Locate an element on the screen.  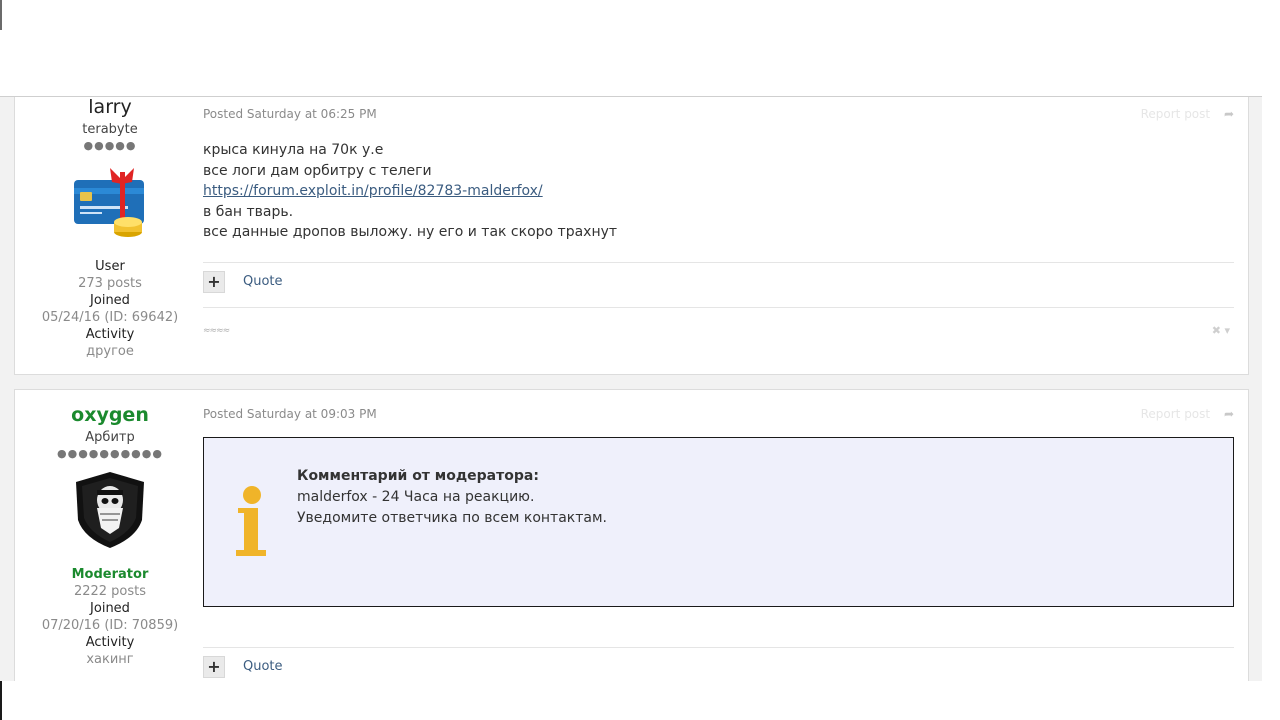
post-line: все логи дам орбитру с телеги is located at coordinates (317, 170).